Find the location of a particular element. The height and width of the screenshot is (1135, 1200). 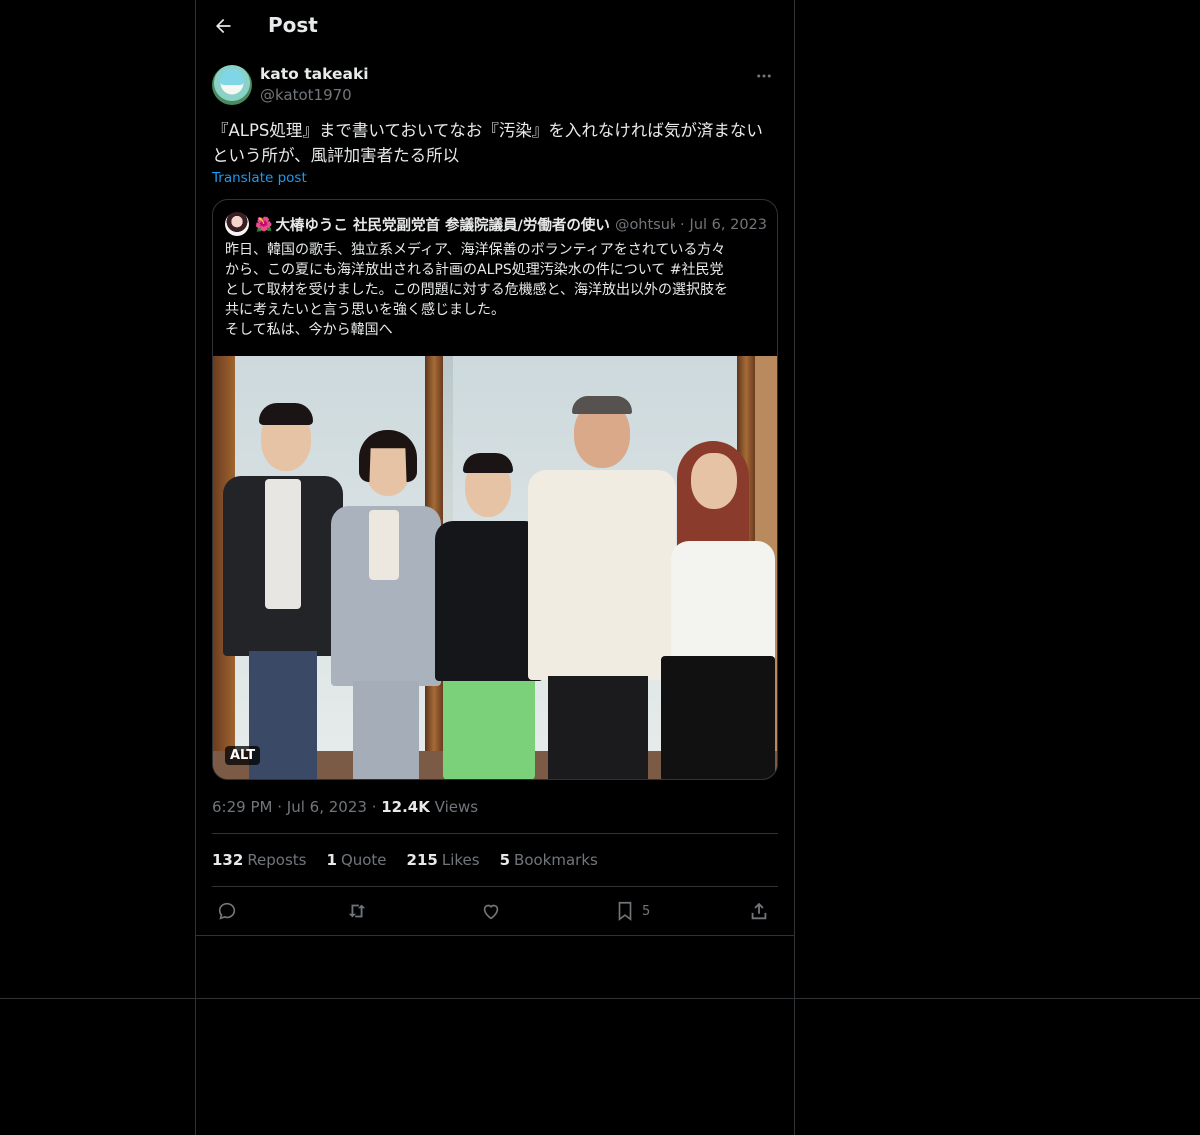

back-arrow-icon is located at coordinates (223, 26).